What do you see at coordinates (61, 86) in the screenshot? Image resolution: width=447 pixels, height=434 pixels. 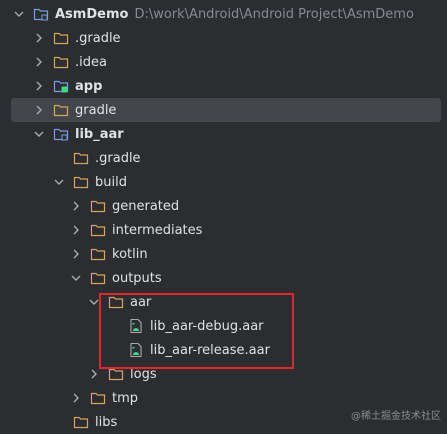 I see `android-module-folder-icon` at bounding box center [61, 86].